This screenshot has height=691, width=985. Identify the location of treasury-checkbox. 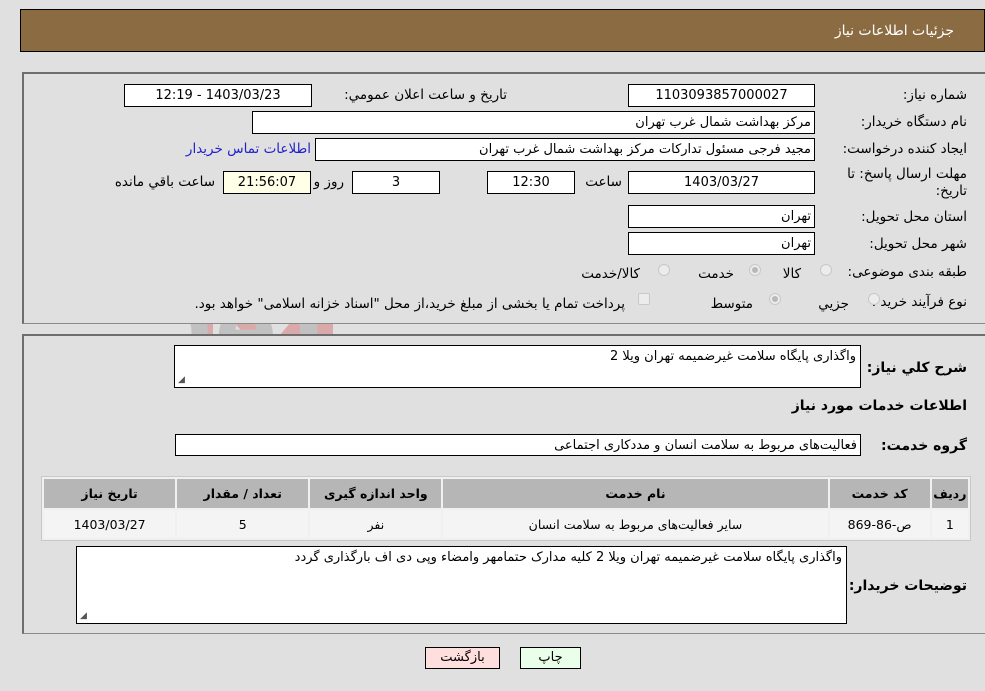
(644, 299).